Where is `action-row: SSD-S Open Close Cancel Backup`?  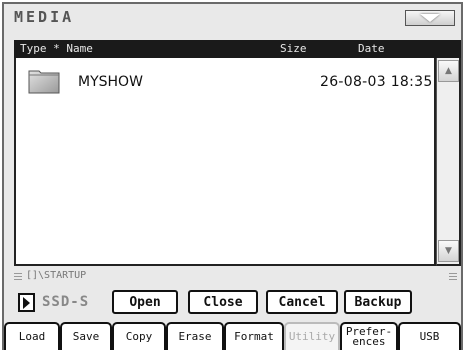 action-row: SSD-S Open Close Cancel Backup is located at coordinates (237, 303).